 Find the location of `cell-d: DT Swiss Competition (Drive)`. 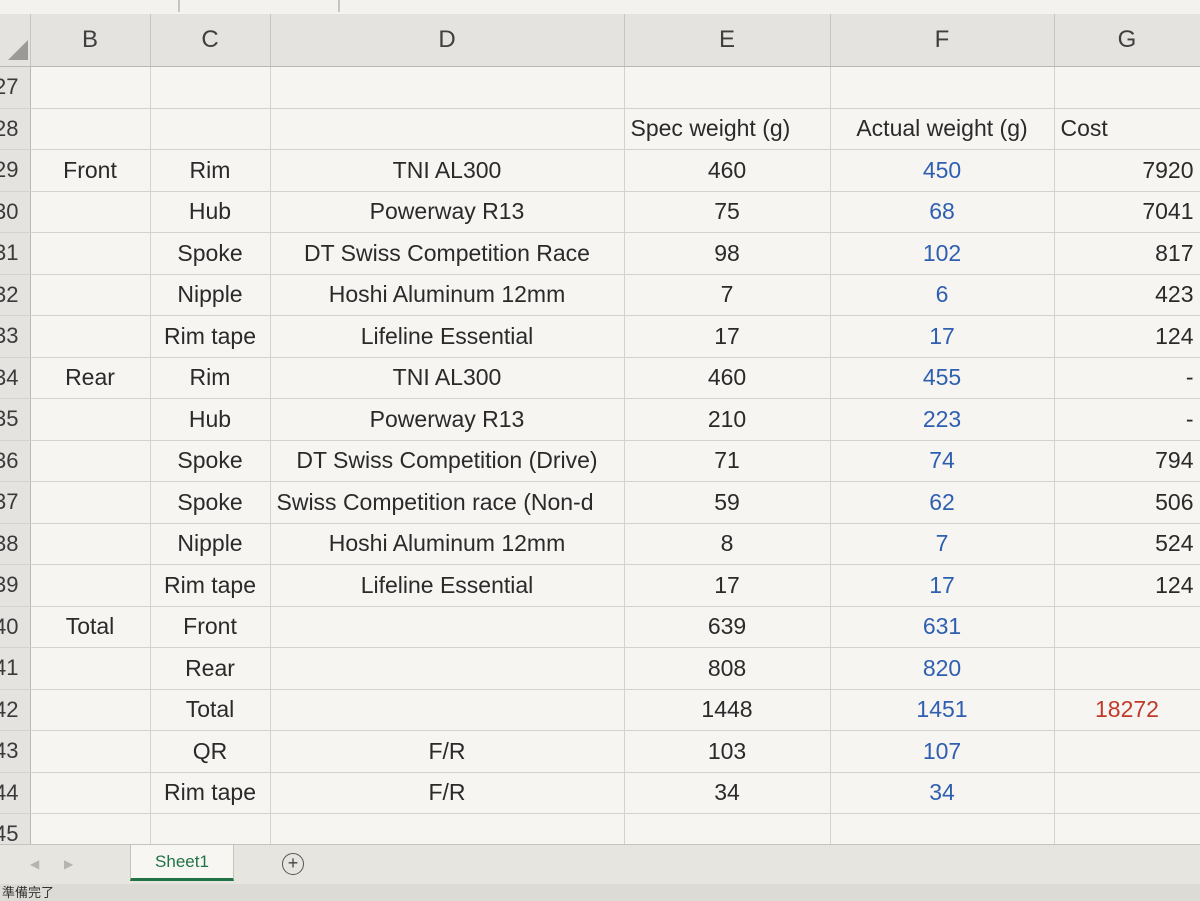

cell-d: DT Swiss Competition (Drive) is located at coordinates (447, 461).